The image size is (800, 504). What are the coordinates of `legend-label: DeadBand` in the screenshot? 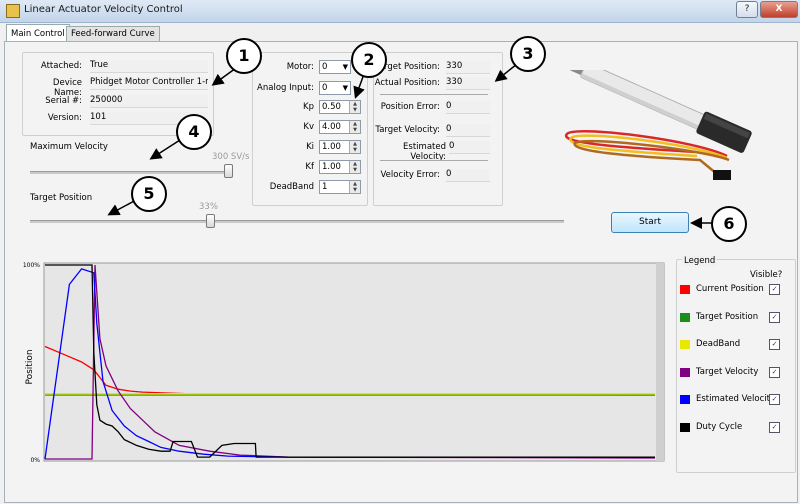 It's located at (718, 344).